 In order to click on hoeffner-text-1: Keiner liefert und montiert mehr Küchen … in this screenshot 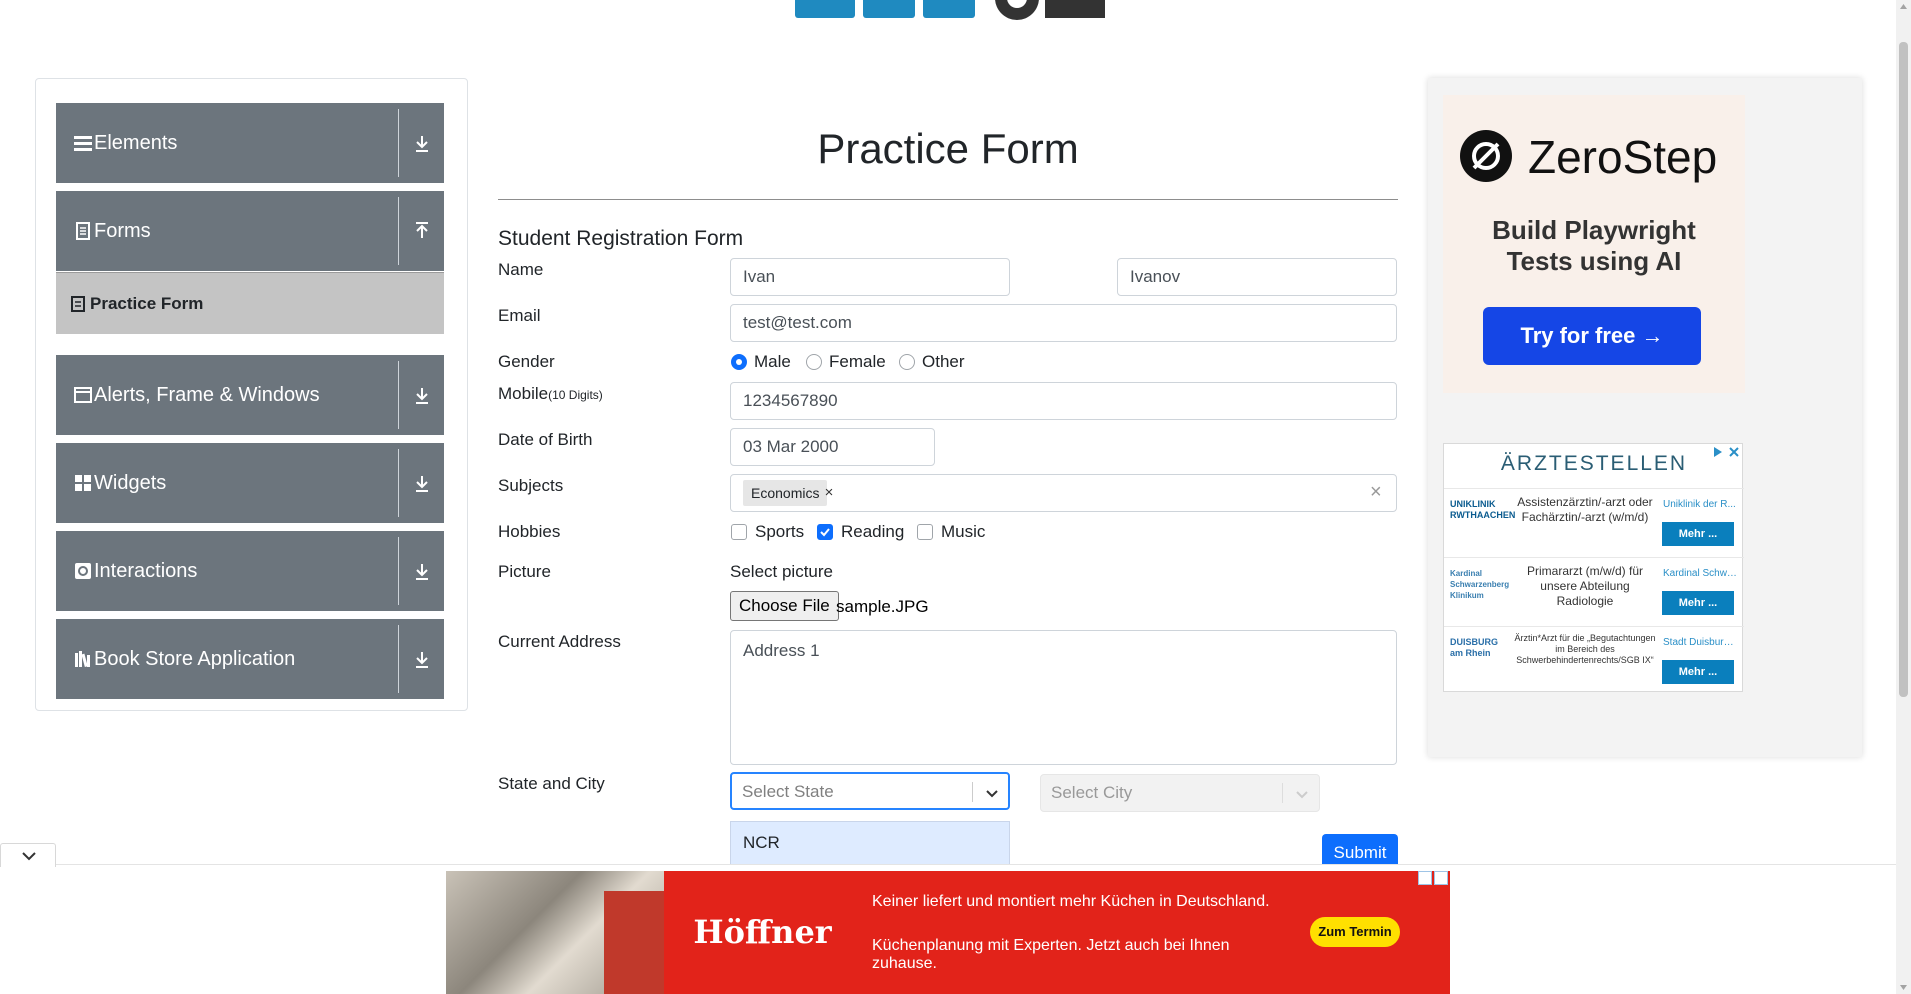, I will do `click(1071, 901)`.